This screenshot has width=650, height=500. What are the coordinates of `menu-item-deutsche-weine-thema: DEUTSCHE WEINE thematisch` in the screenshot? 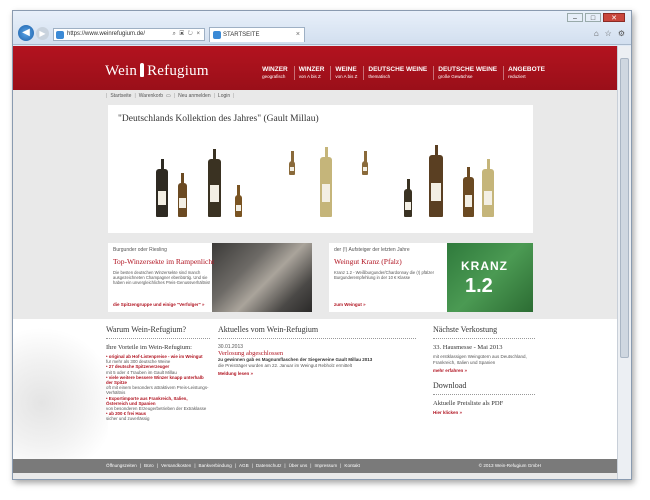 It's located at (397, 73).